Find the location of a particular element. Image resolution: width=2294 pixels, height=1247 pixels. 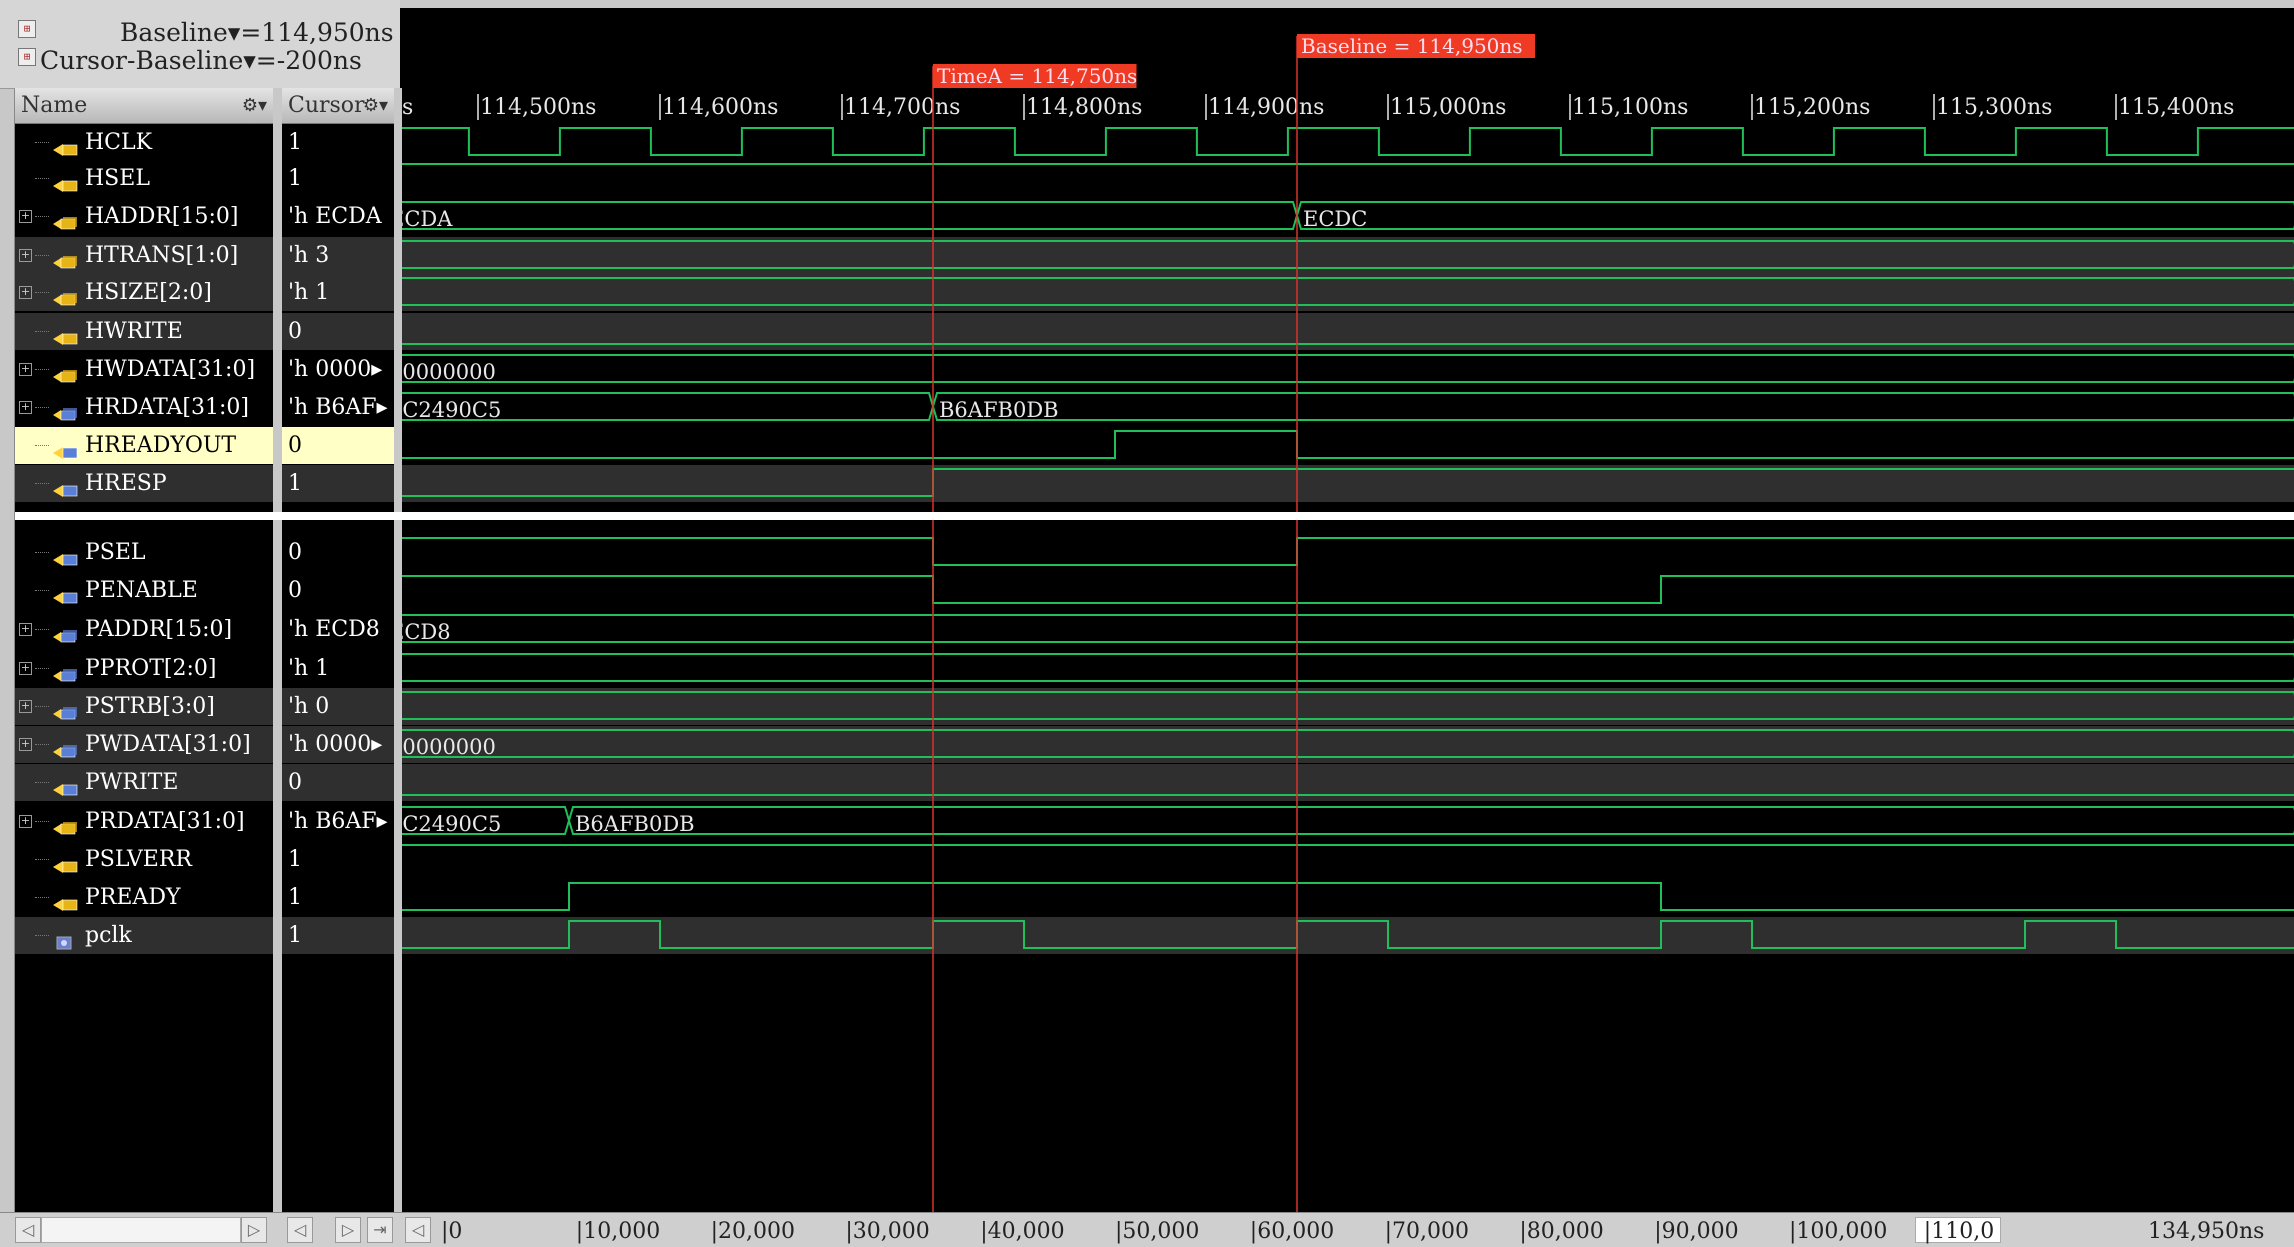

name-column-header: Name ⚙▾ is located at coordinates (144, 106).